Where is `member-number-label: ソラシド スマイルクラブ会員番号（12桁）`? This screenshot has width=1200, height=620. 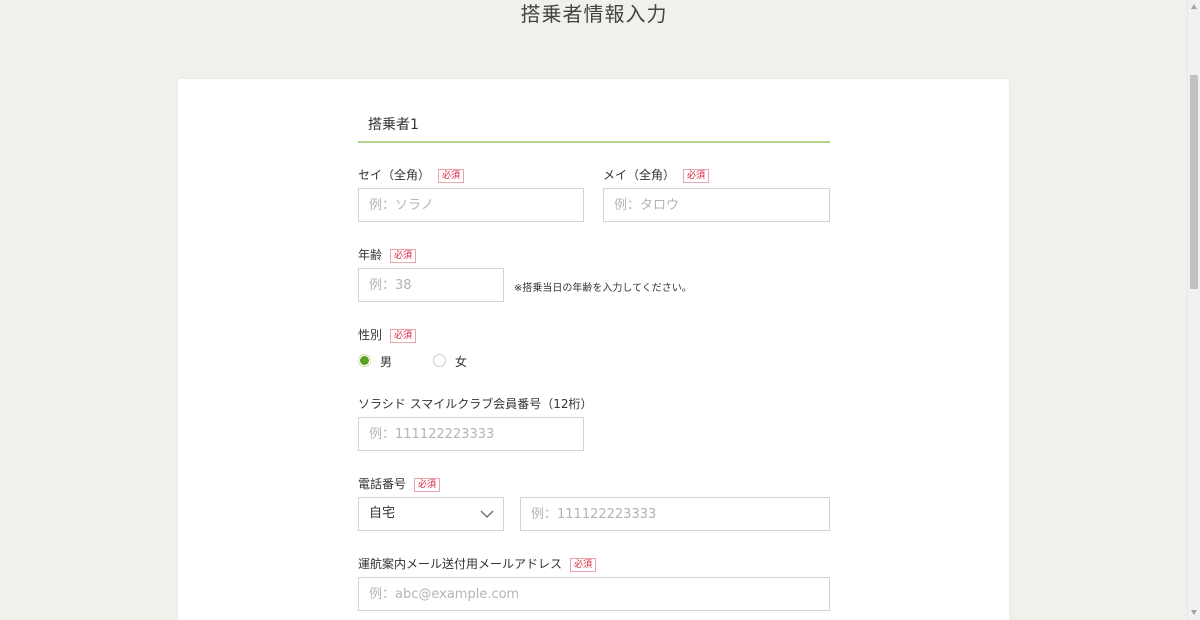 member-number-label: ソラシド スマイルクラブ会員番号（12桁） is located at coordinates (475, 404).